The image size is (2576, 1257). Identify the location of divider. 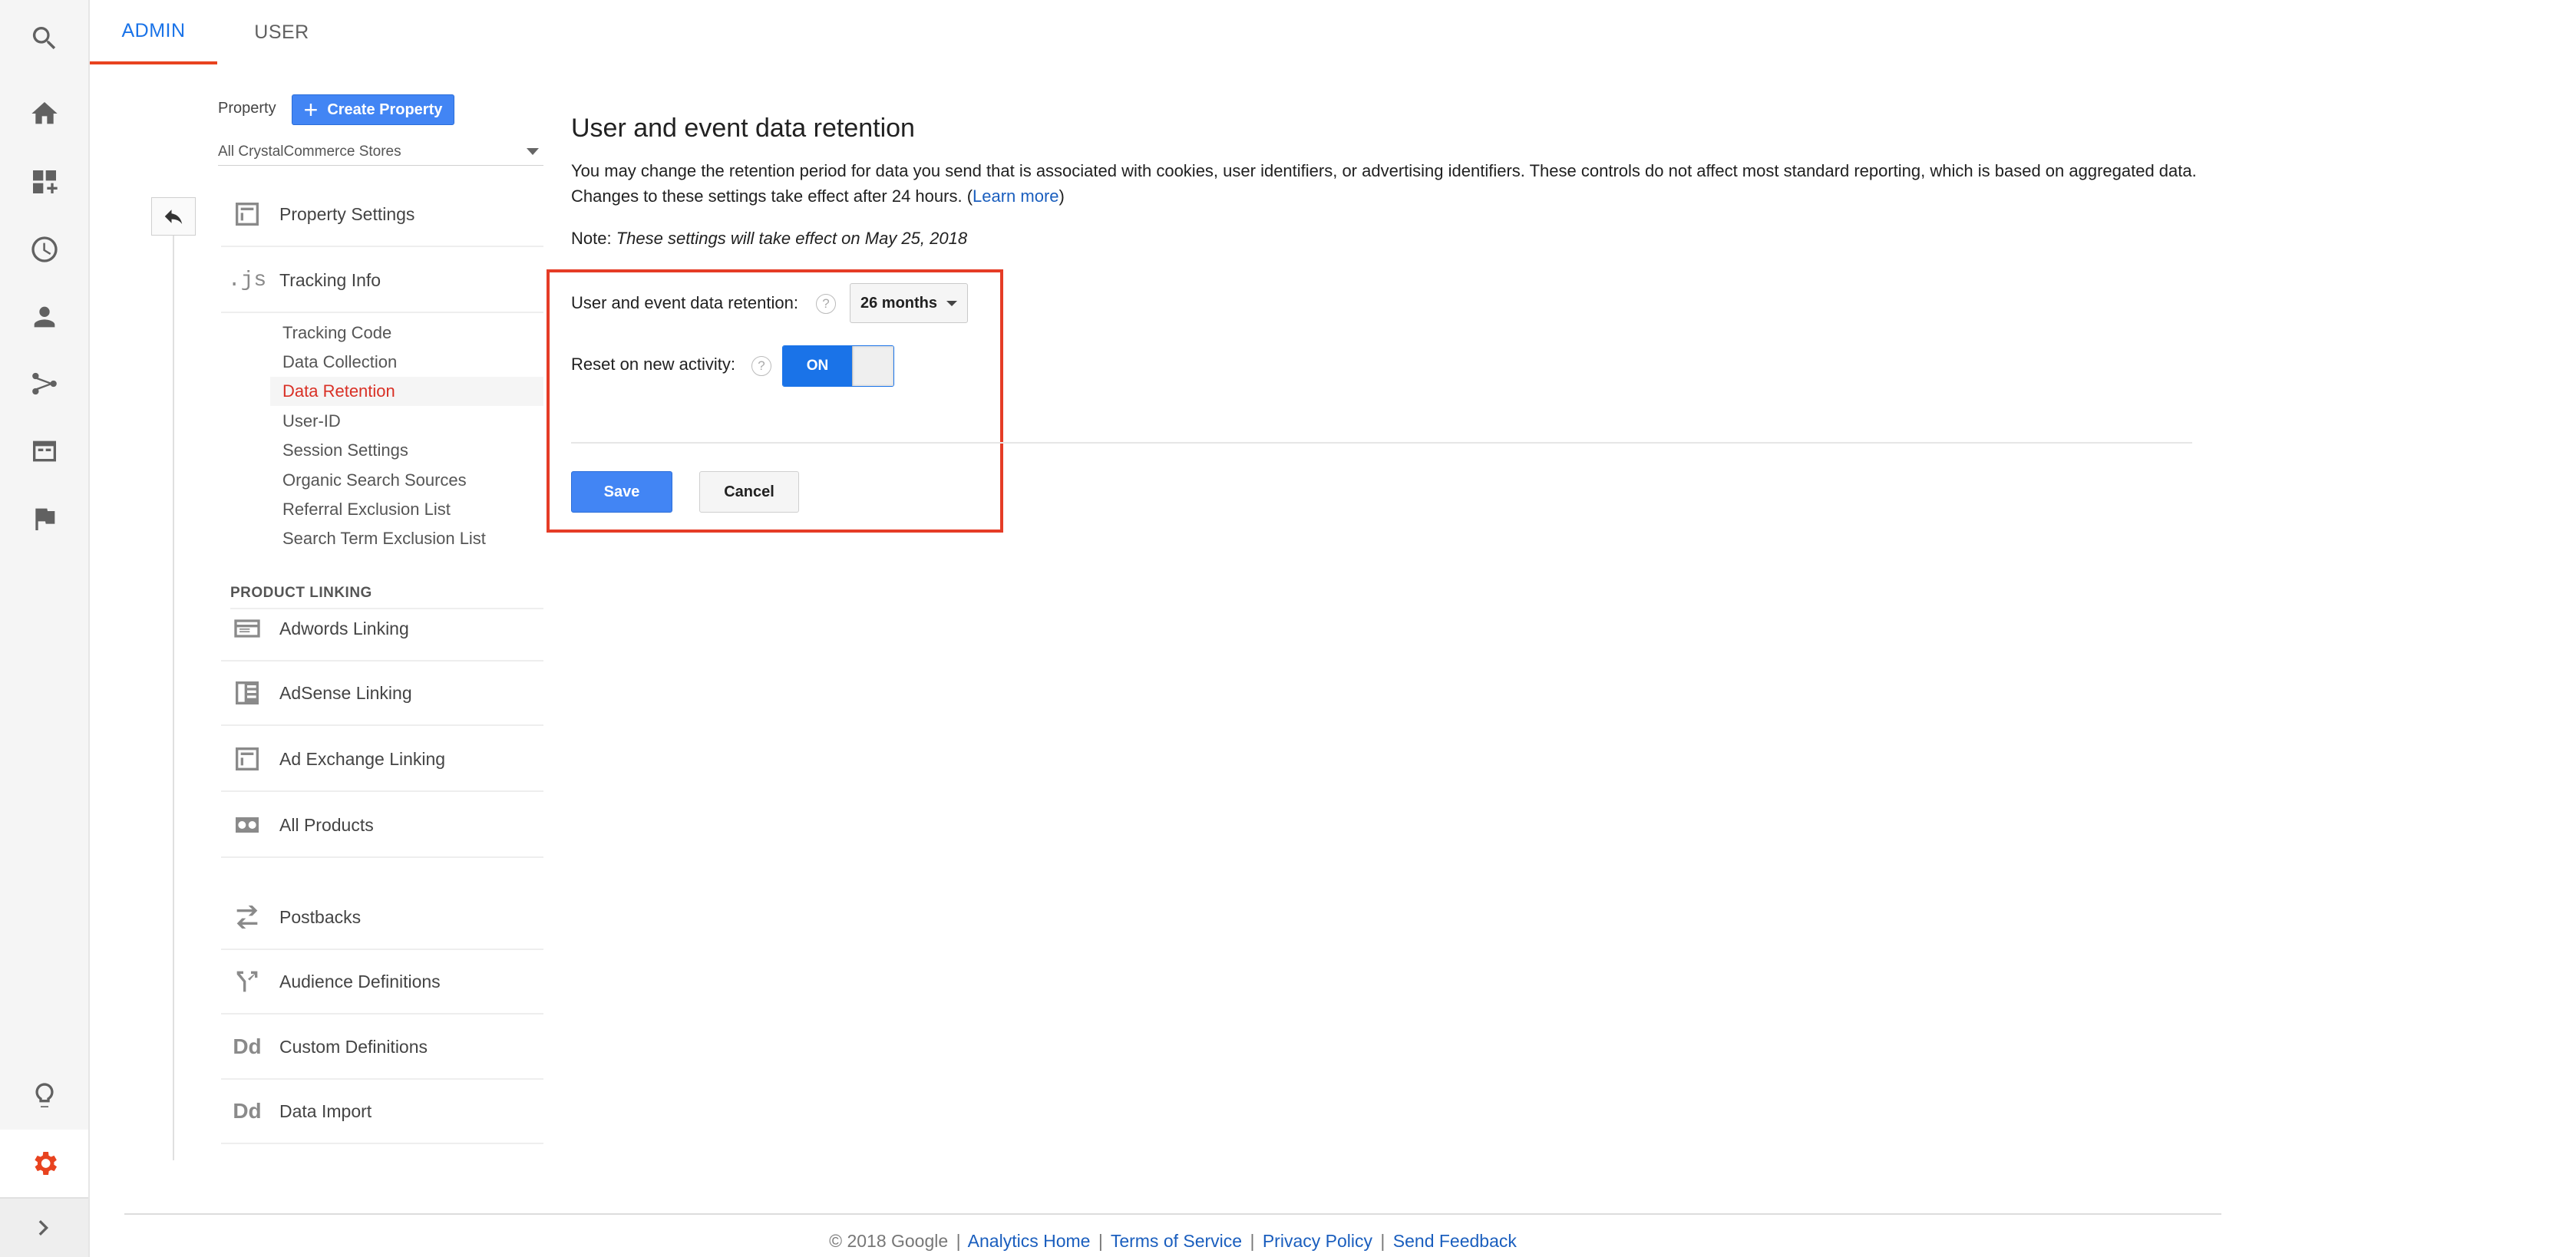
(1381, 443).